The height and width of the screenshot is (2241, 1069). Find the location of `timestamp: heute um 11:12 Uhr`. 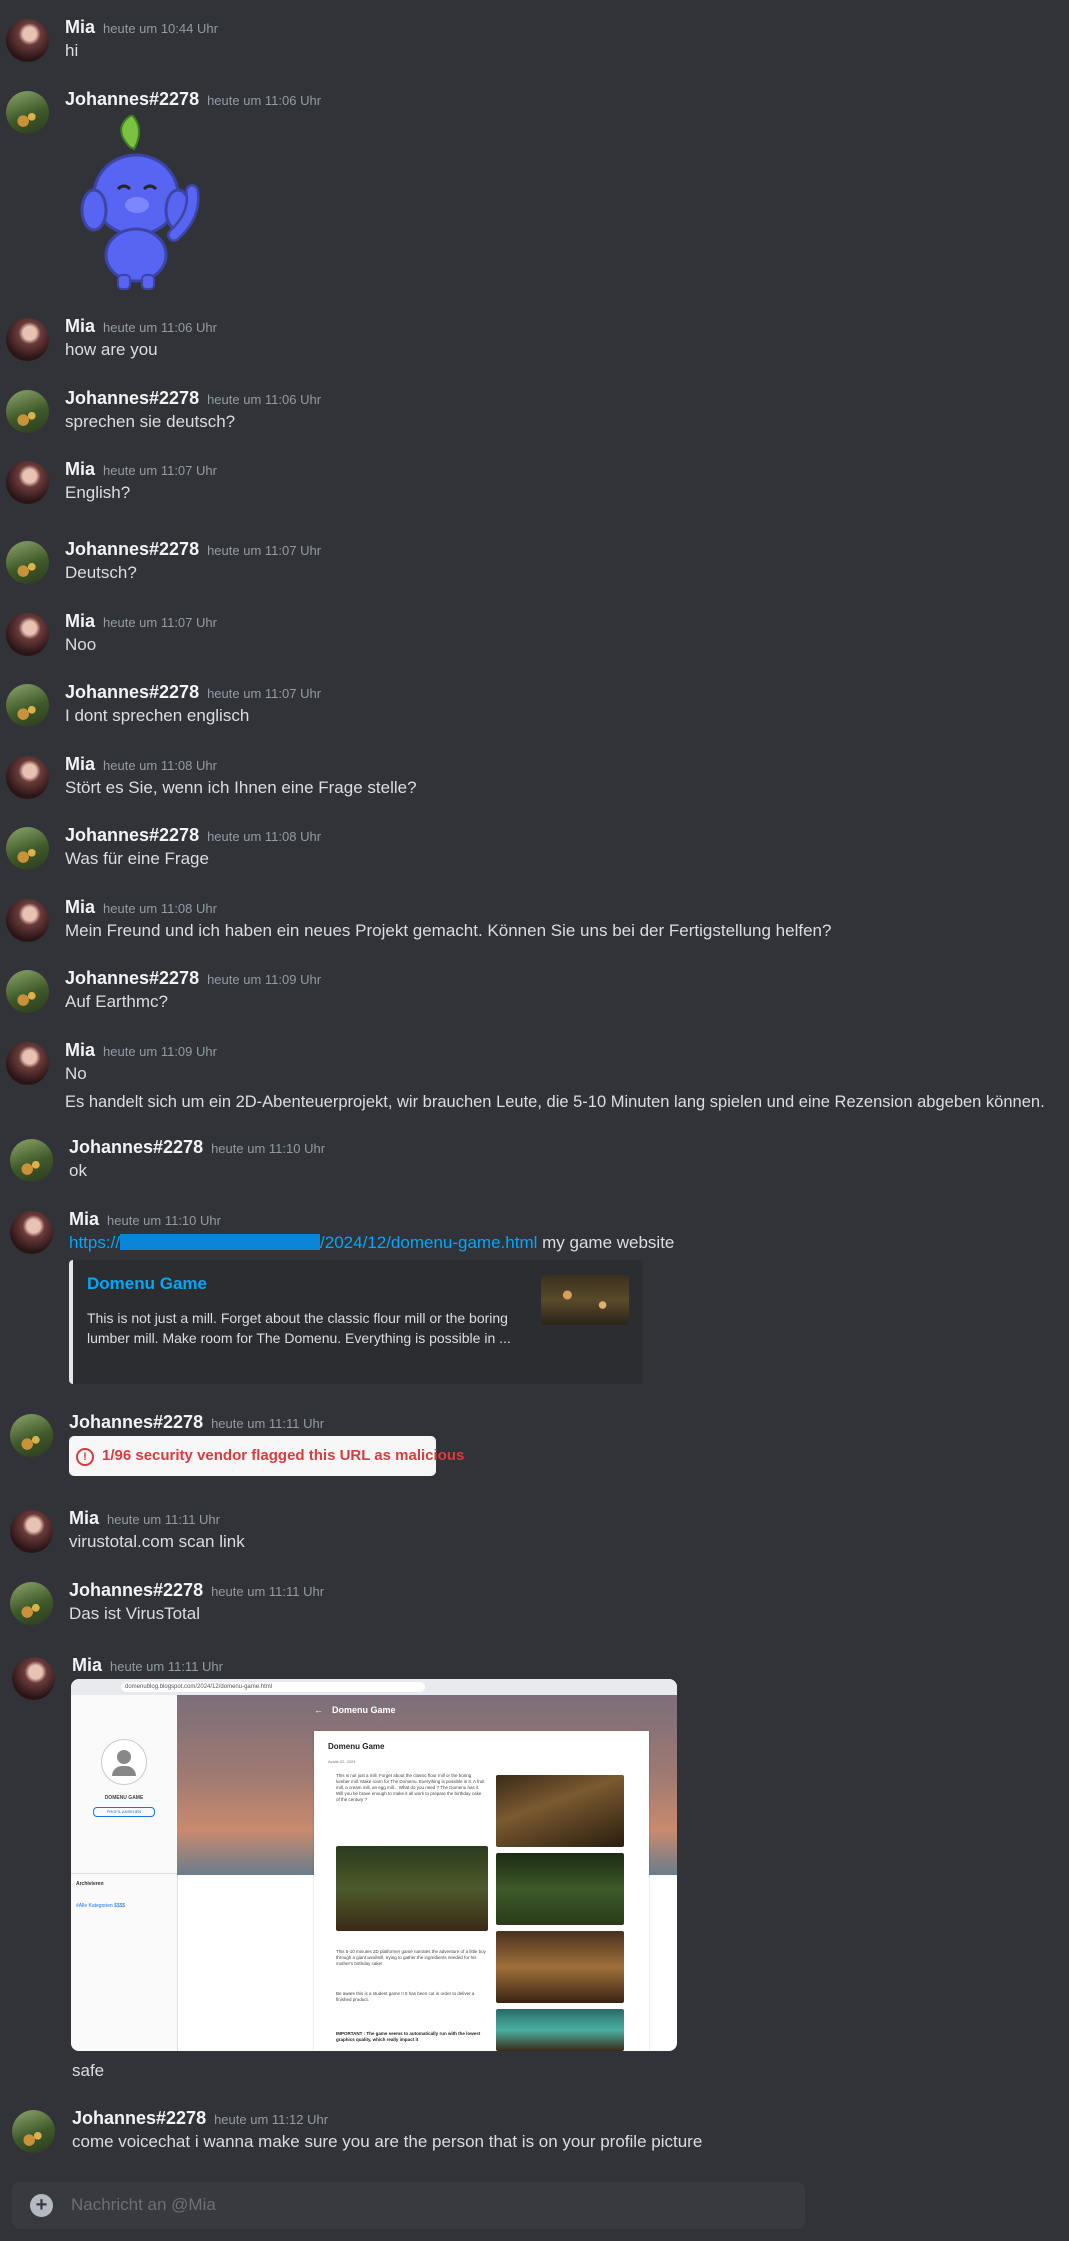

timestamp: heute um 11:12 Uhr is located at coordinates (271, 2119).